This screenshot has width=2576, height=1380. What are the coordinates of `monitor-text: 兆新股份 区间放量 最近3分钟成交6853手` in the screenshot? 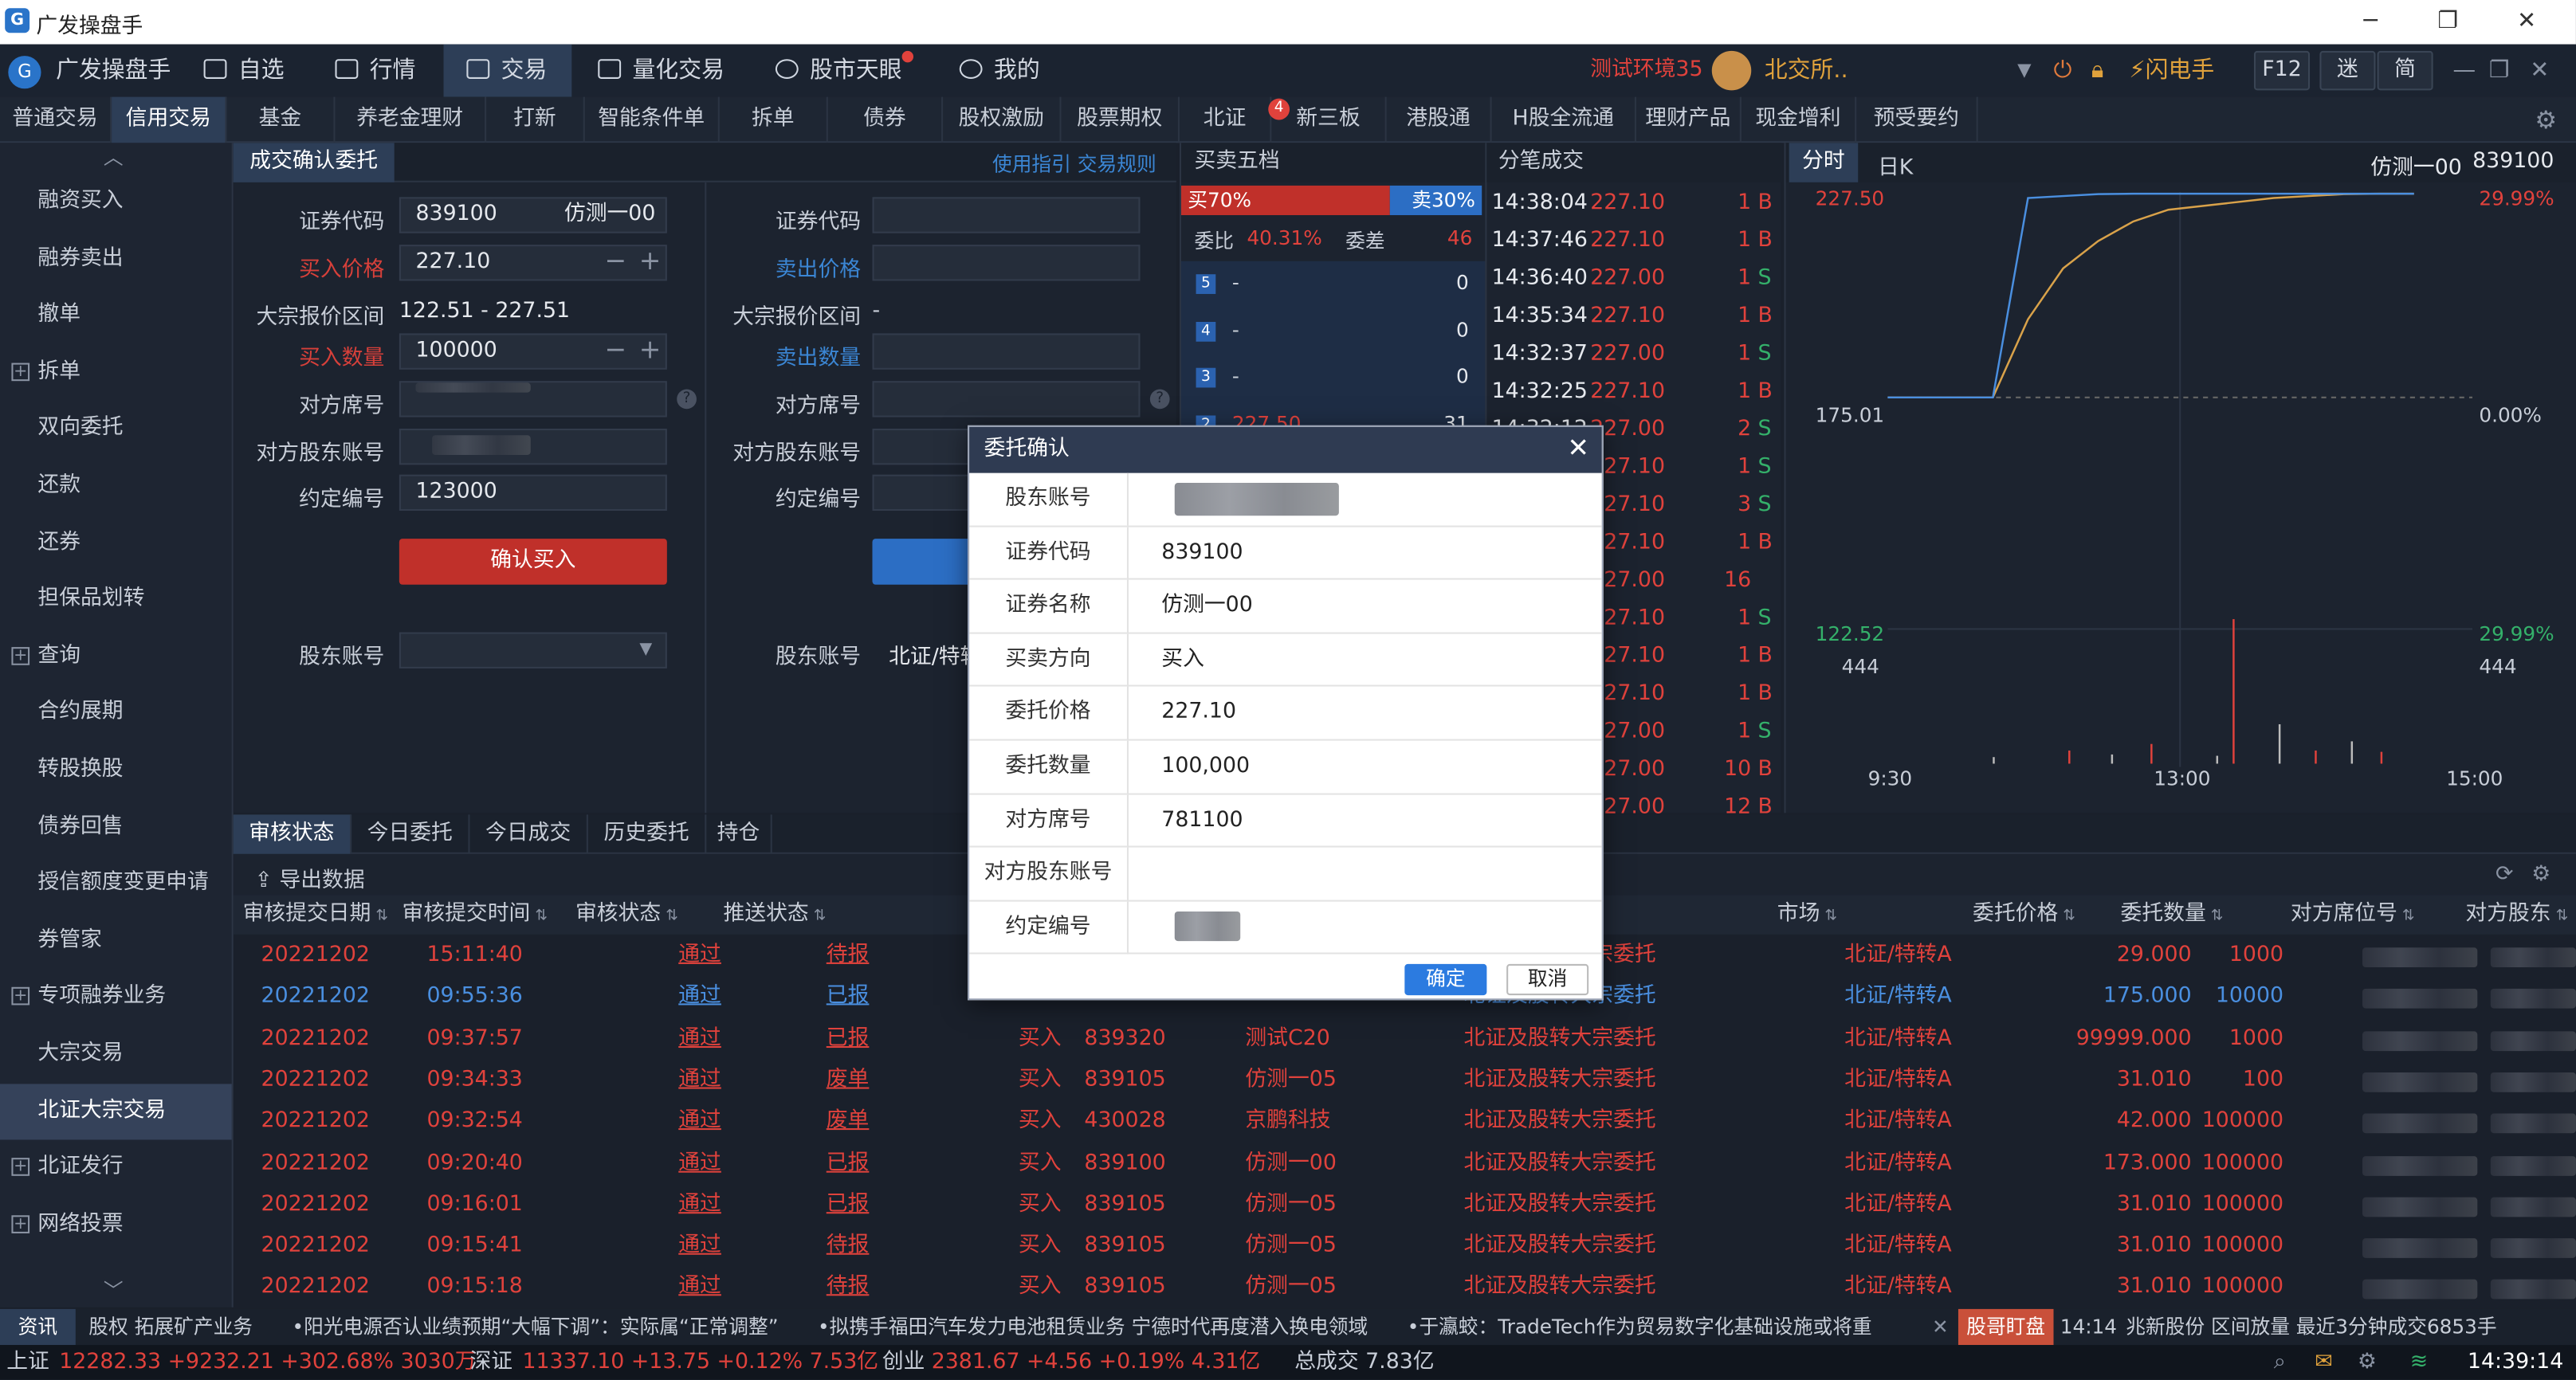 It's located at (2311, 1327).